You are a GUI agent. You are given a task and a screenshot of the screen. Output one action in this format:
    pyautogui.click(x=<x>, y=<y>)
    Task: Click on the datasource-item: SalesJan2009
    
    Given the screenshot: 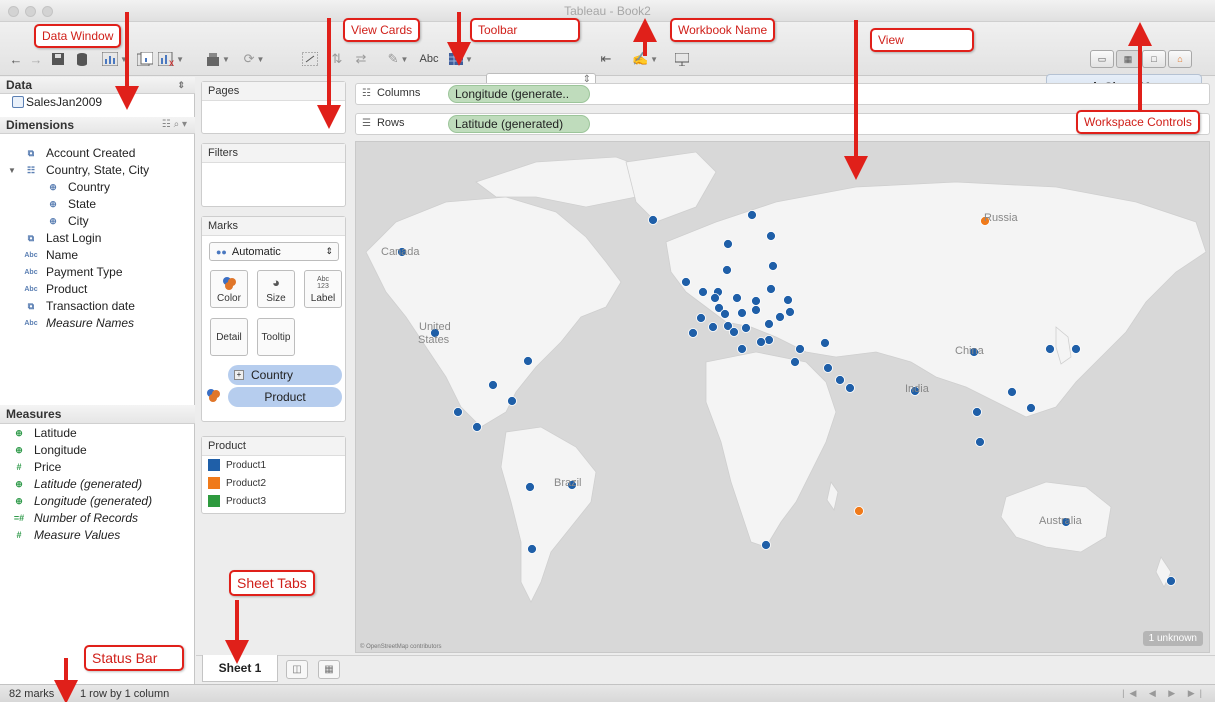 What is the action you would take?
    pyautogui.click(x=57, y=102)
    